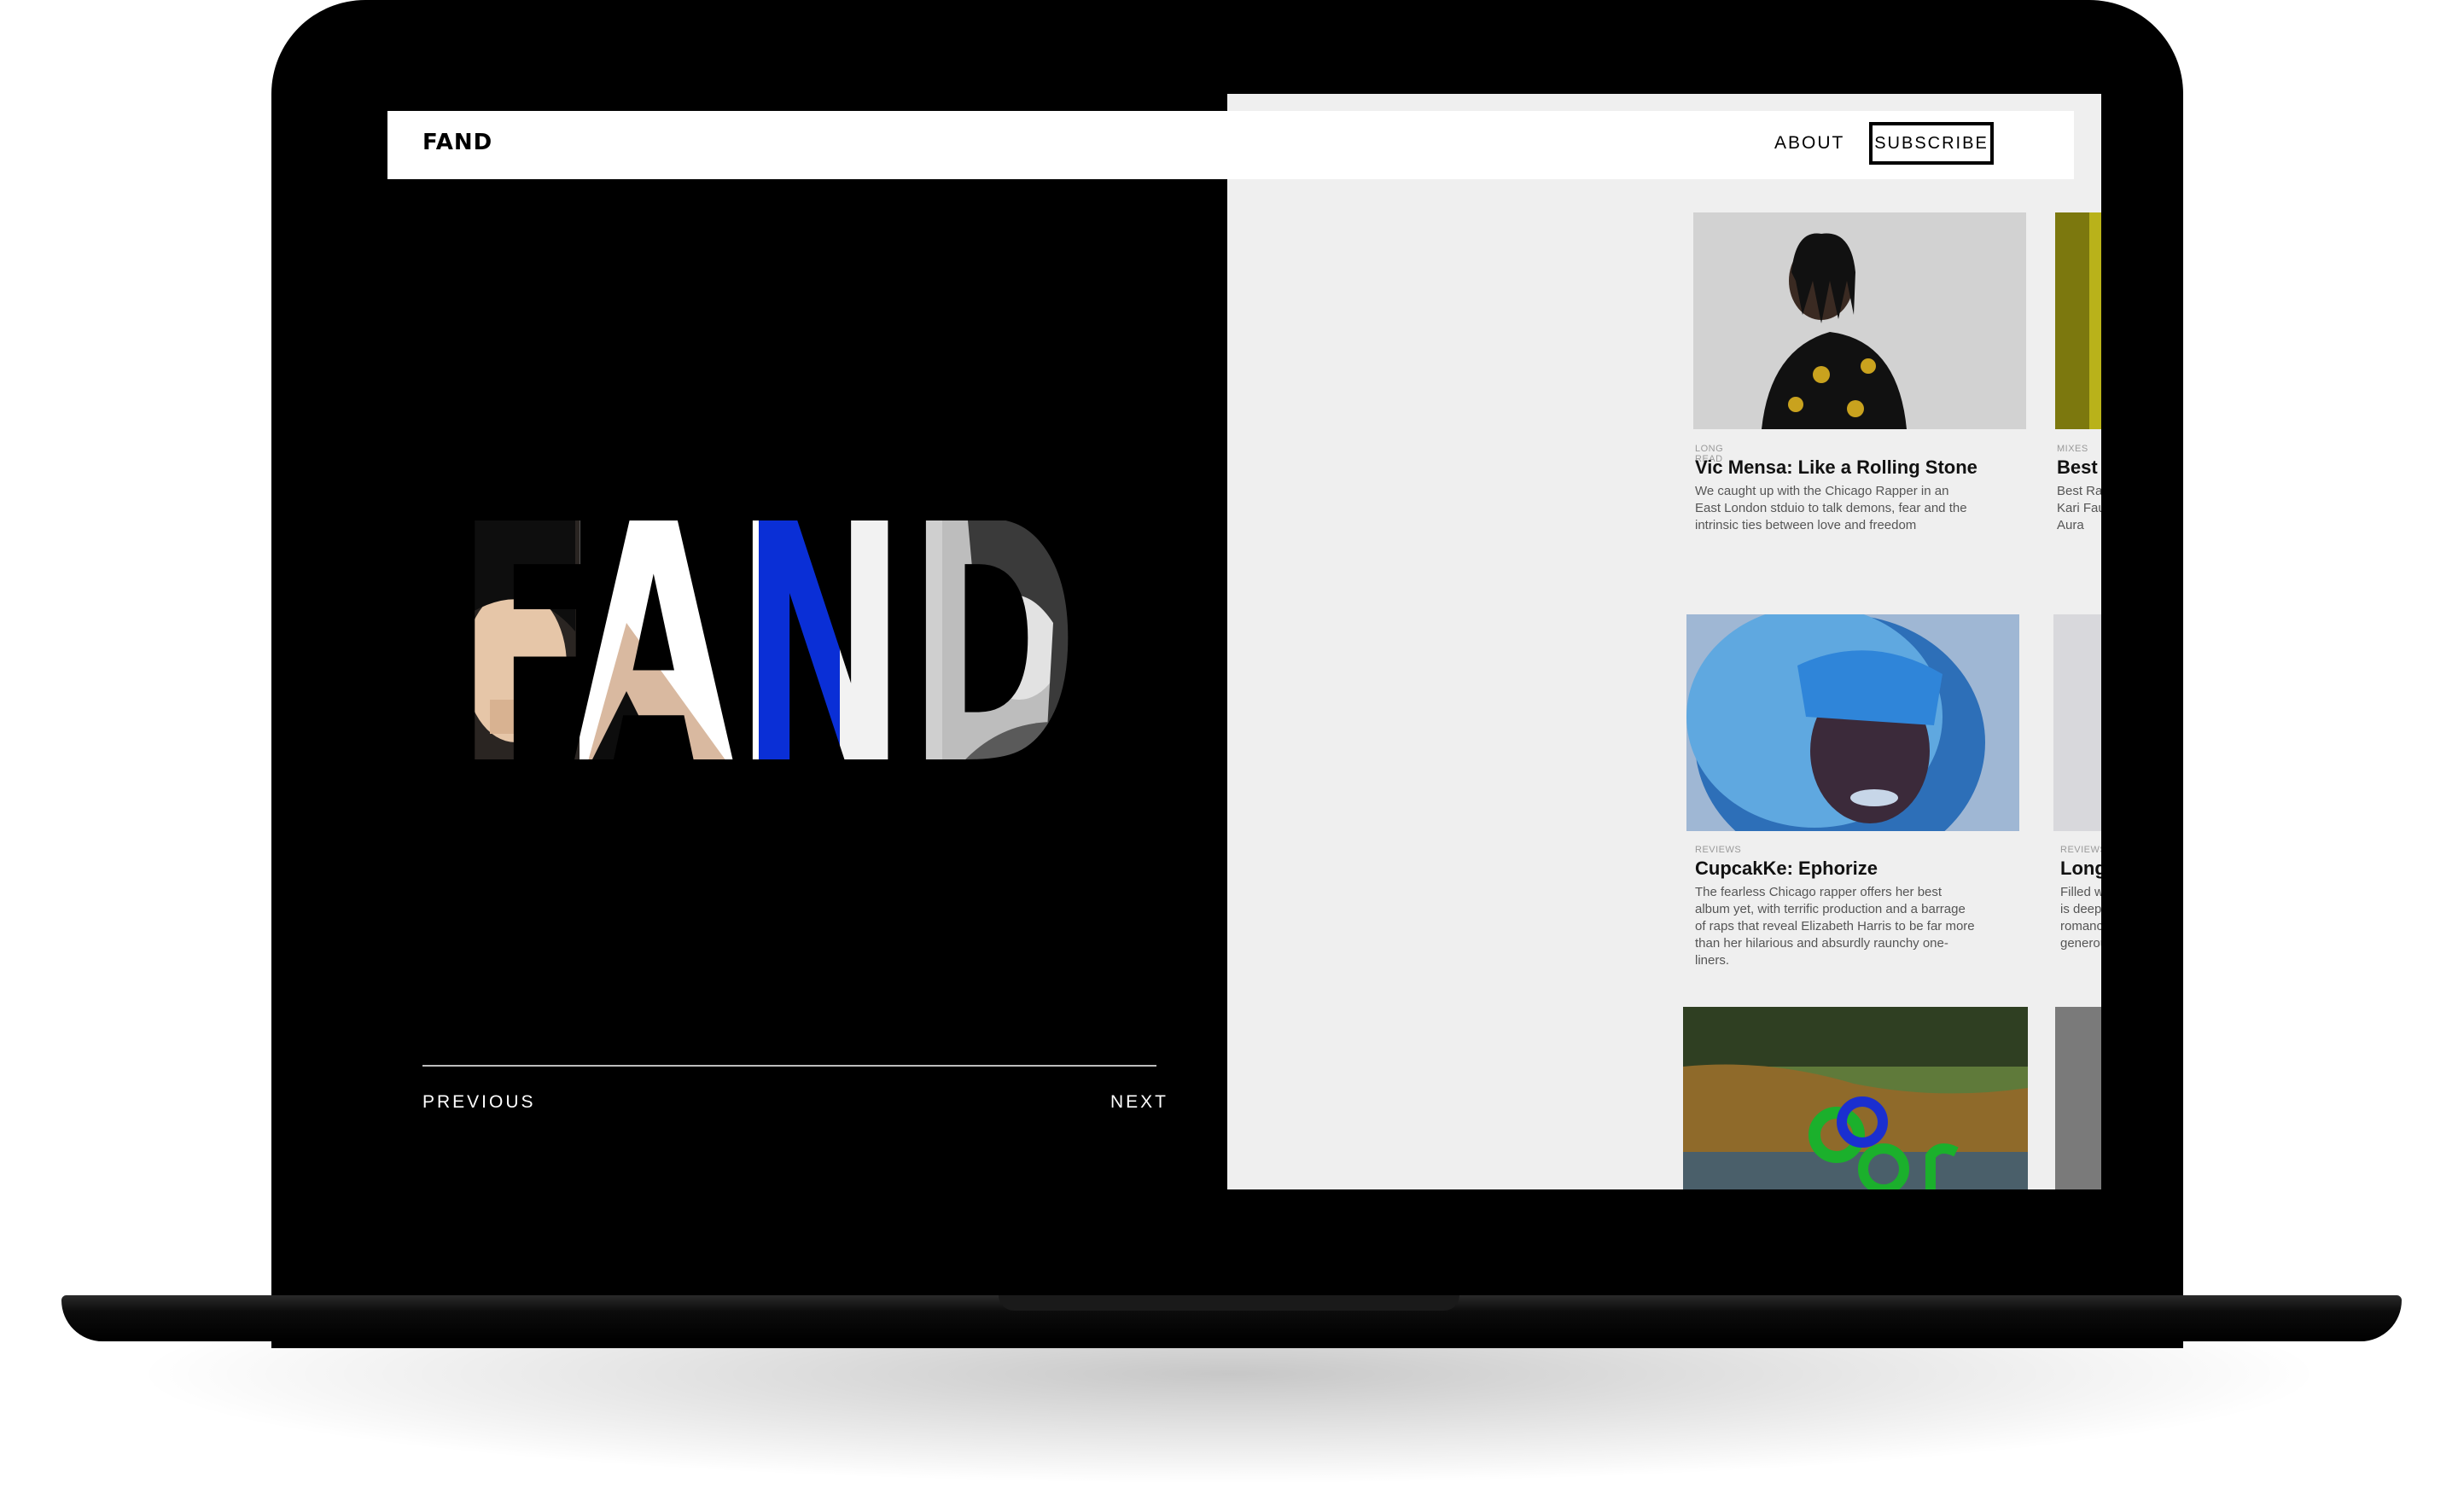 This screenshot has height=1512, width=2458. What do you see at coordinates (1139, 1102) in the screenshot?
I see `next-button: NEXT` at bounding box center [1139, 1102].